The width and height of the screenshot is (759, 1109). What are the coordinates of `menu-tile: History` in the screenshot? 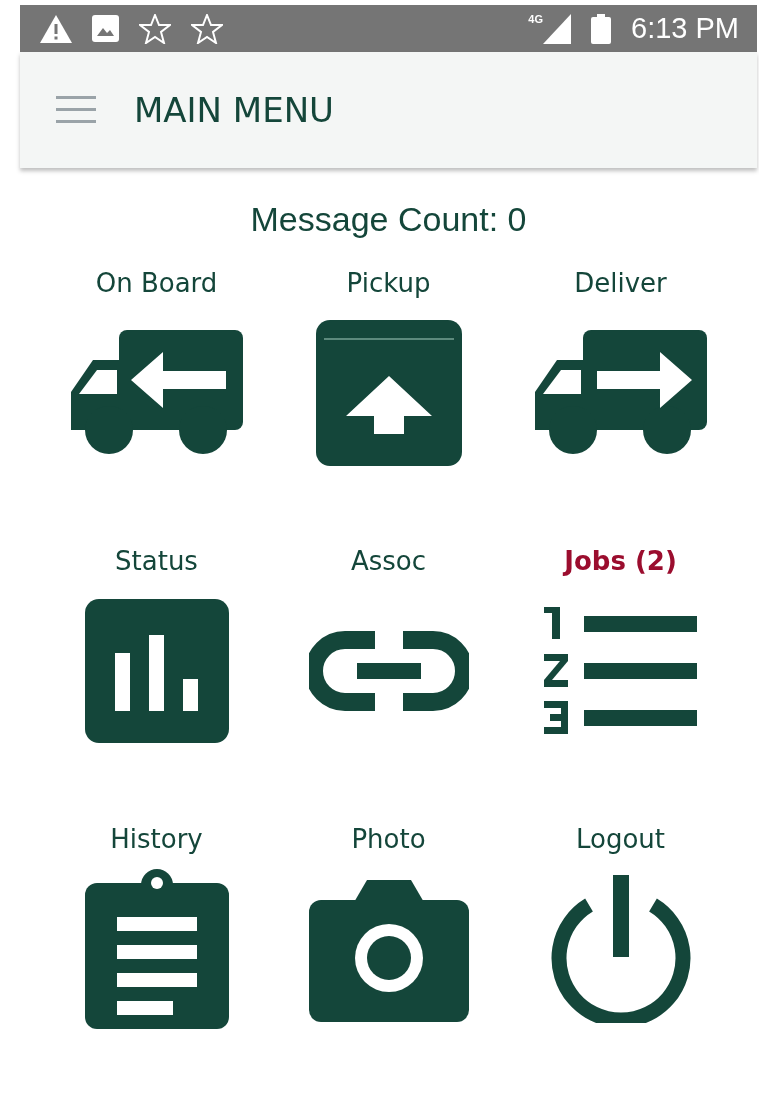 It's located at (156, 929).